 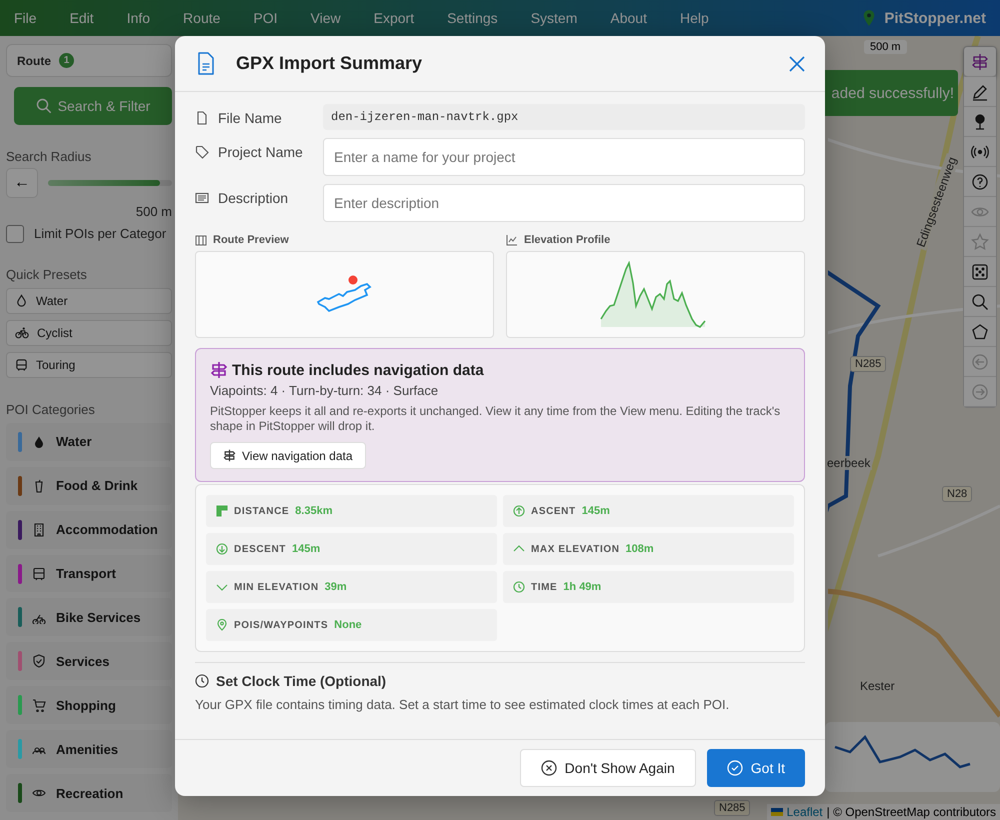 What do you see at coordinates (980, 361) in the screenshot?
I see `back-icon` at bounding box center [980, 361].